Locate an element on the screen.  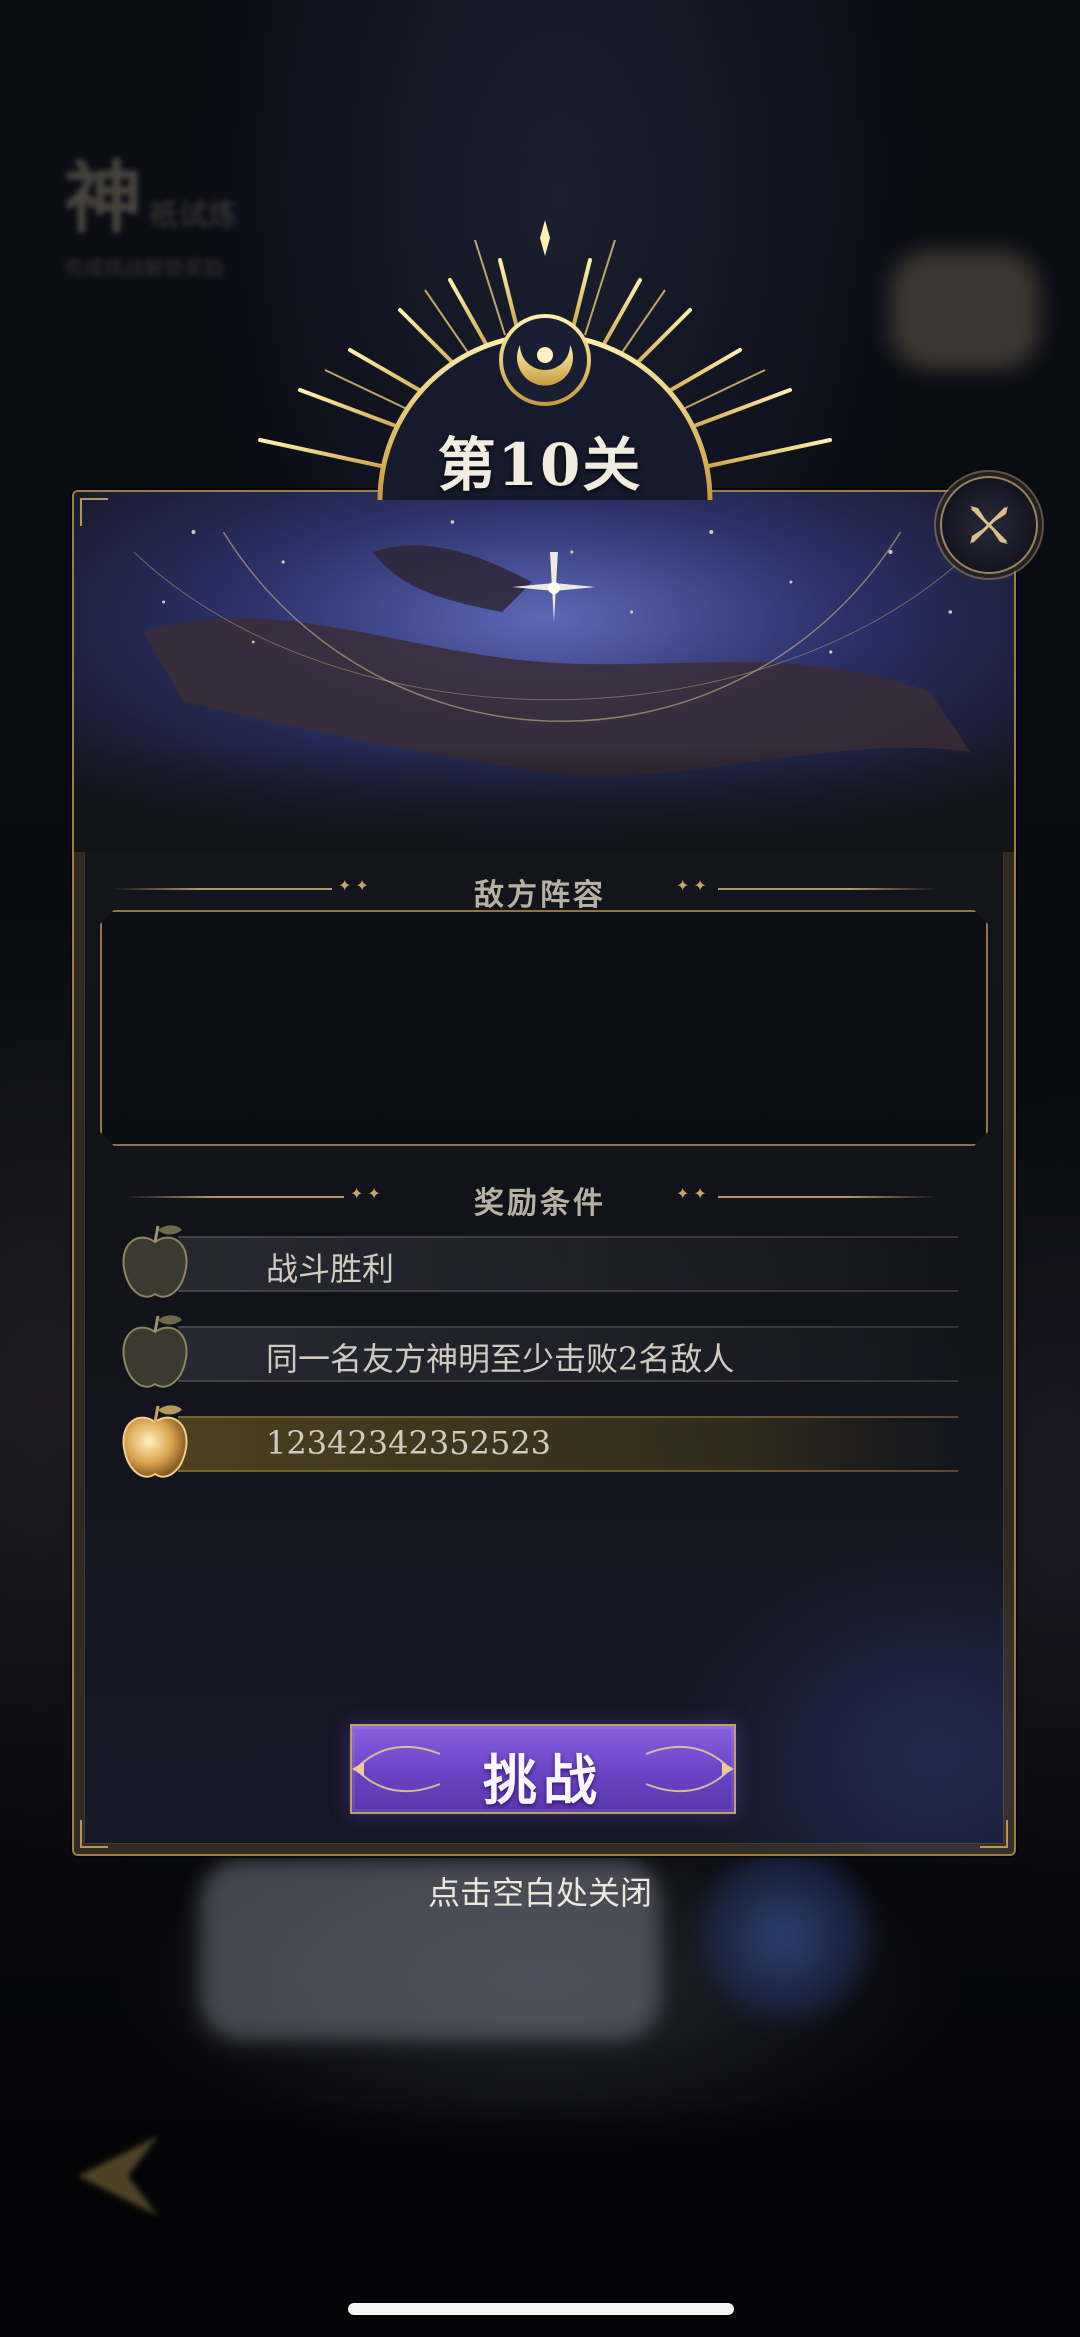
apple-icon-gold is located at coordinates (155, 1441).